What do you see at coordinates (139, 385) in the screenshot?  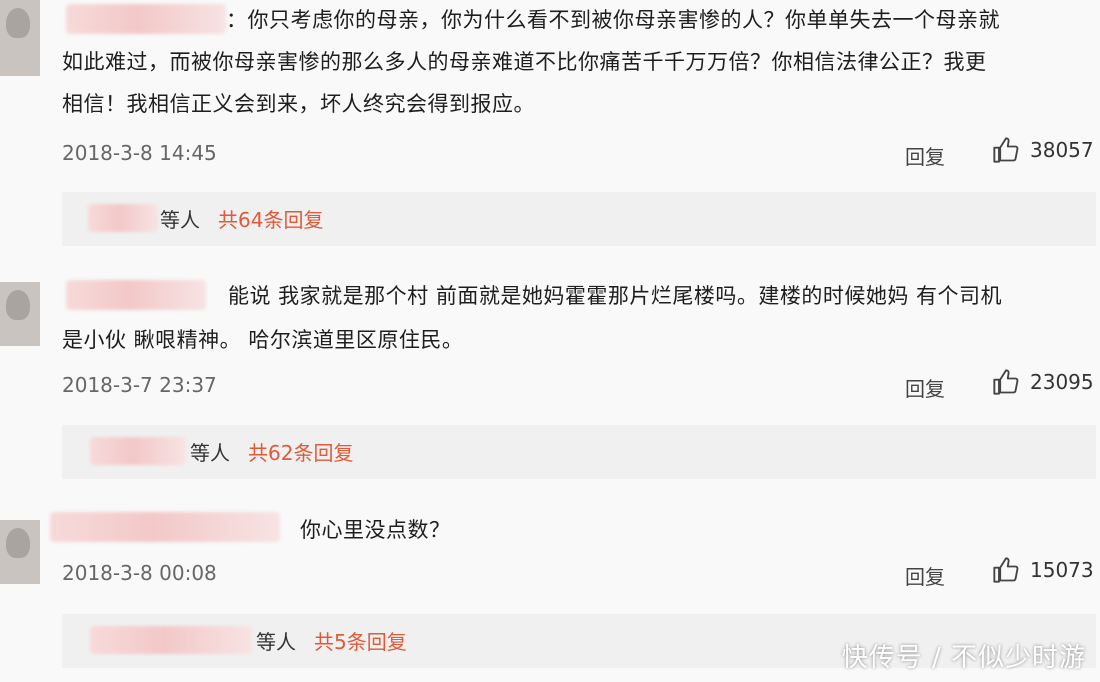 I see `comment-timestamp: 2018-3-7 23:37` at bounding box center [139, 385].